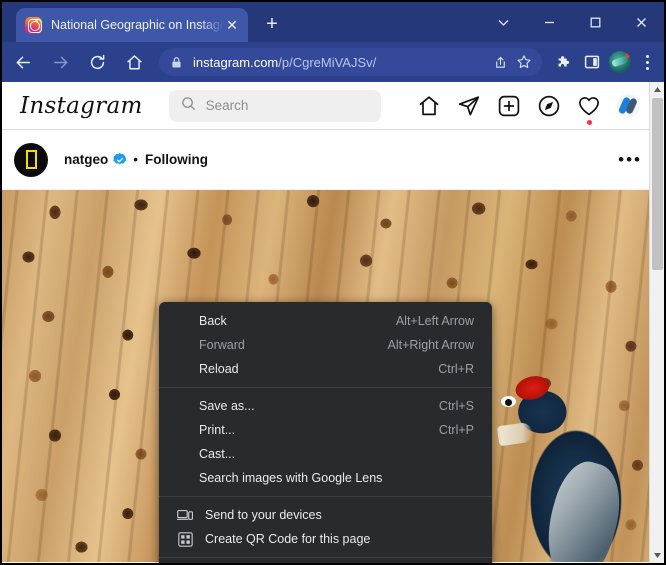 The width and height of the screenshot is (666, 565). What do you see at coordinates (628, 105) in the screenshot?
I see `profile-avatar` at bounding box center [628, 105].